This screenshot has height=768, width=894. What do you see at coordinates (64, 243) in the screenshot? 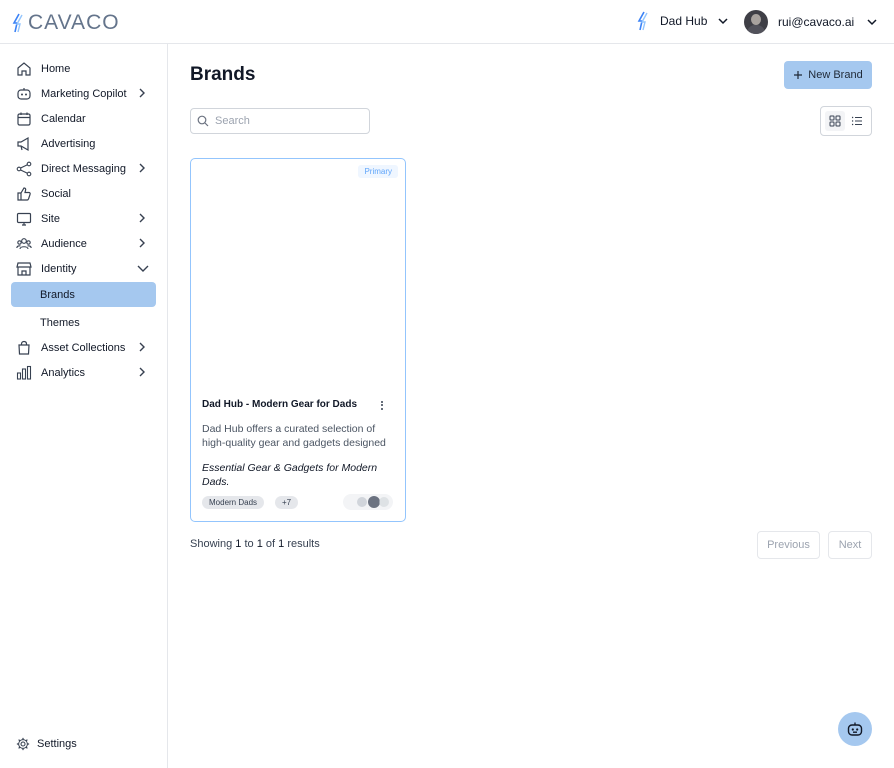
I see `sidebar-item-label: Audience` at bounding box center [64, 243].